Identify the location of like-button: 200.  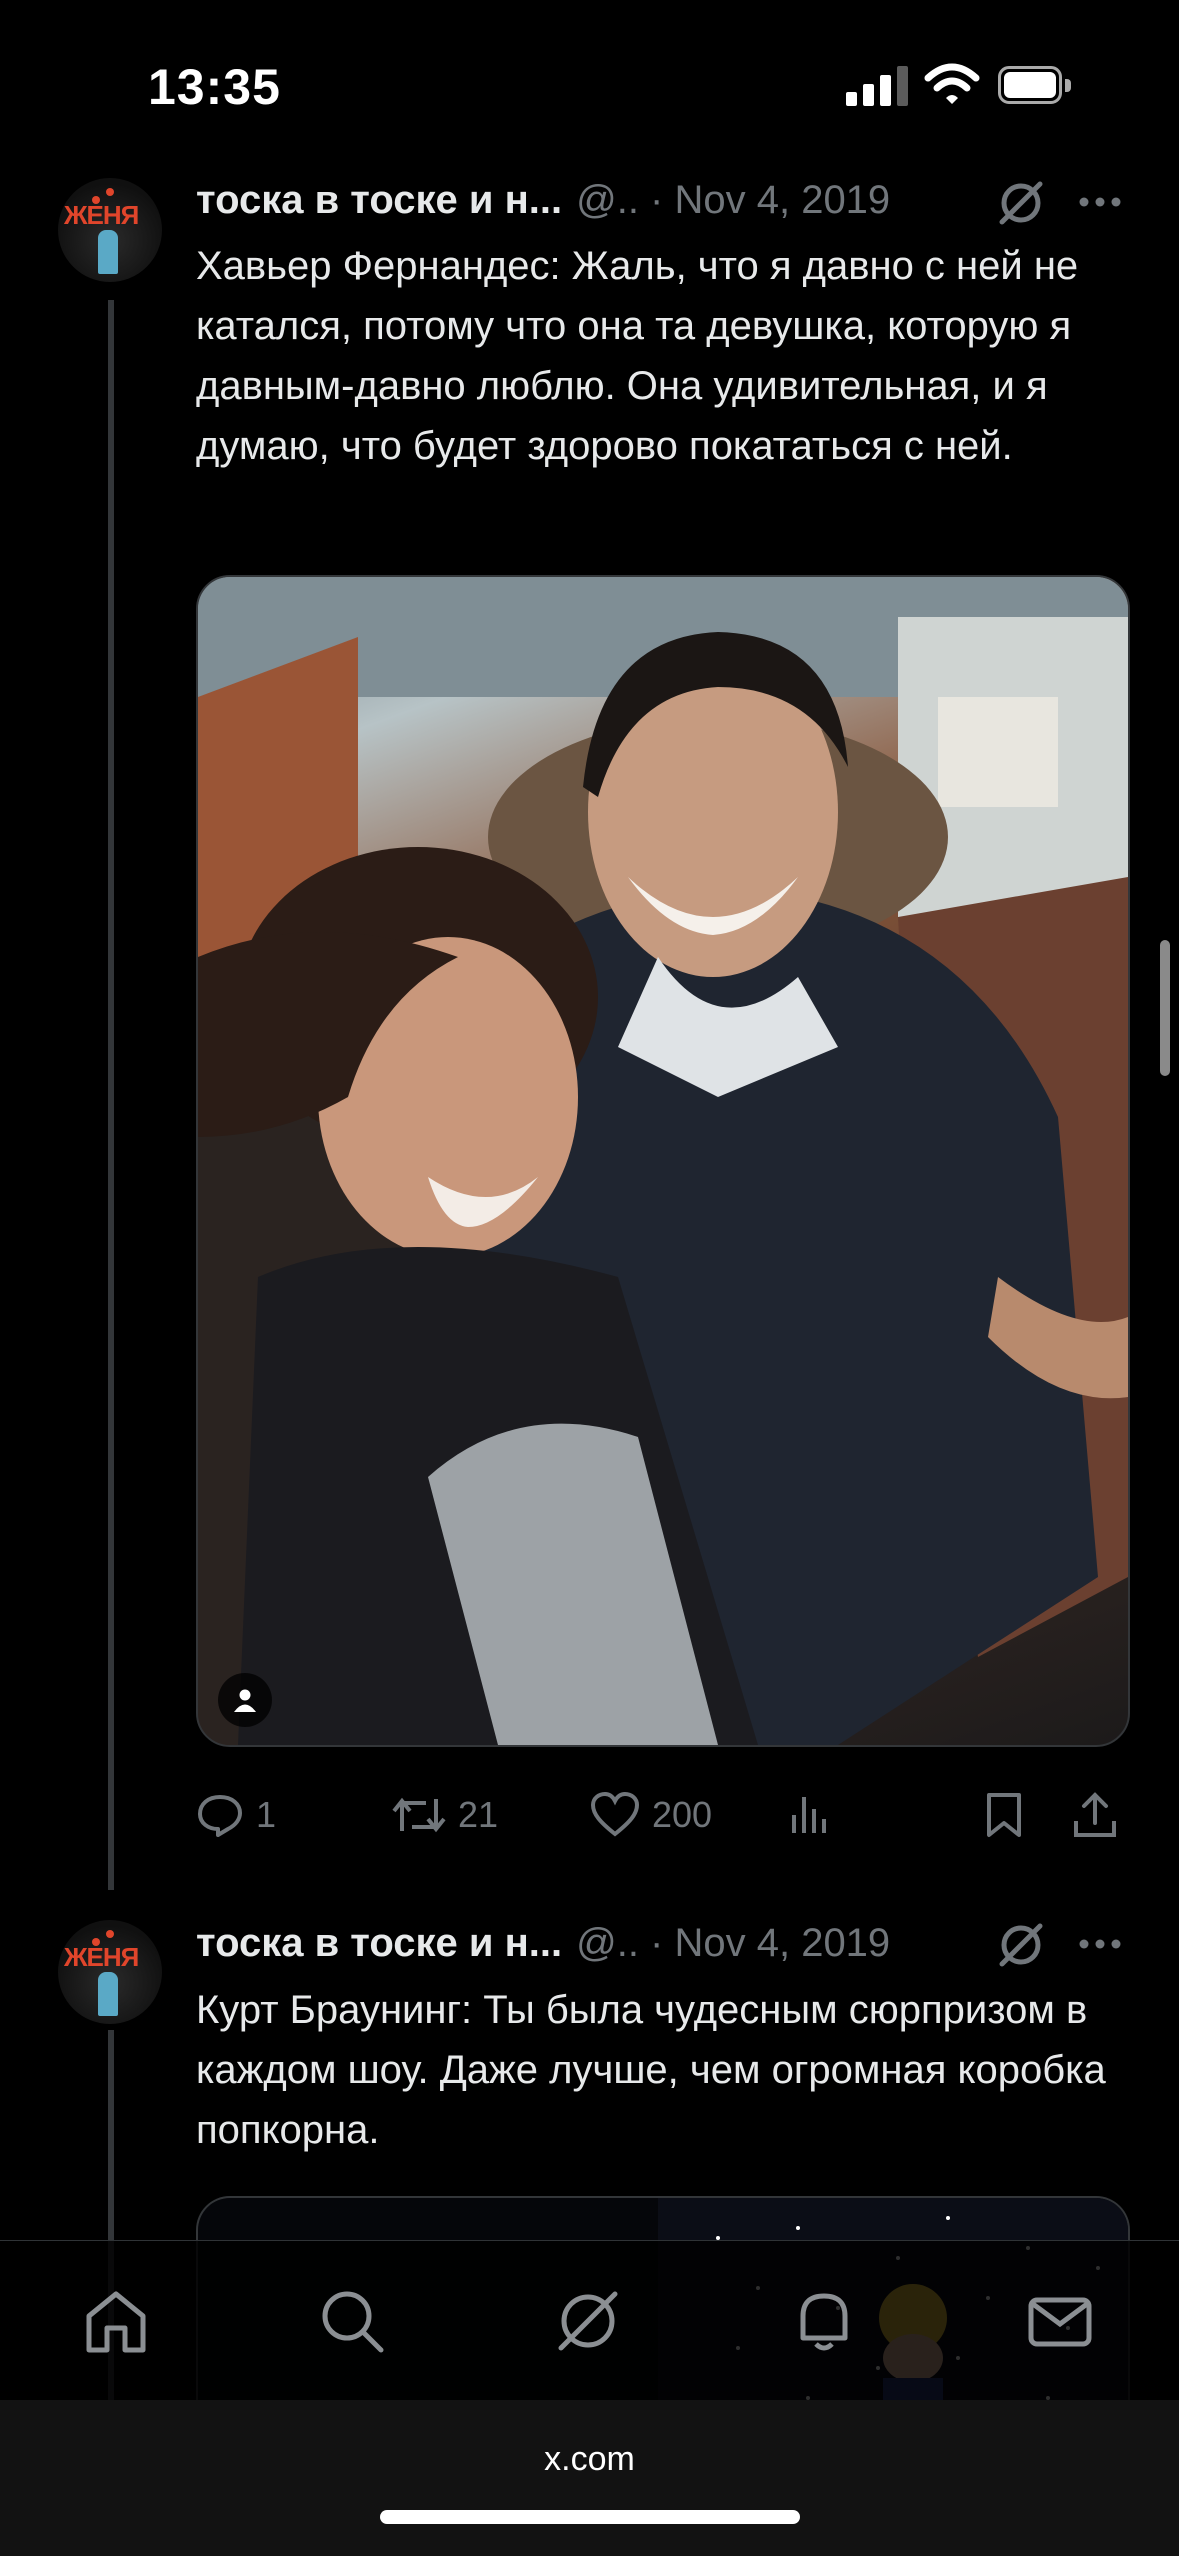
(651, 1815).